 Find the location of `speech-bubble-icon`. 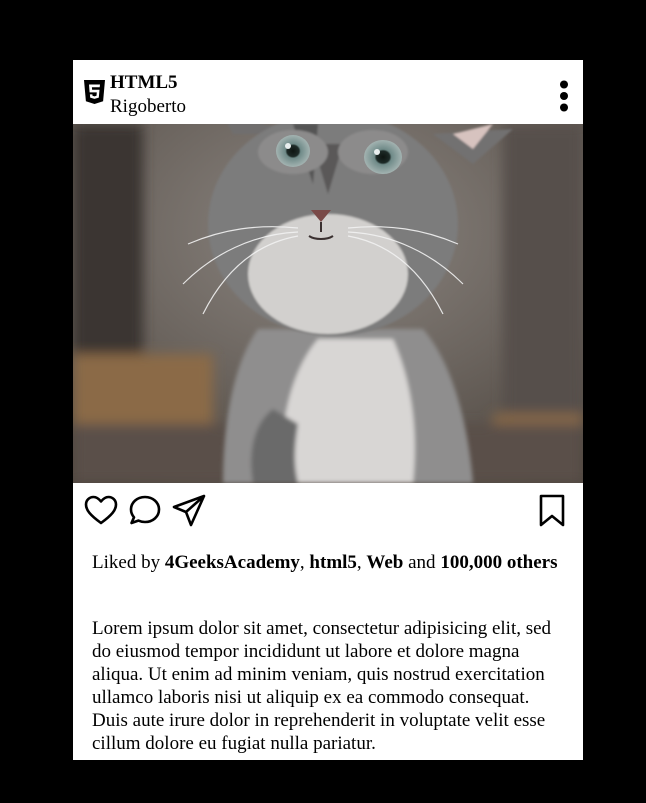

speech-bubble-icon is located at coordinates (145, 511).